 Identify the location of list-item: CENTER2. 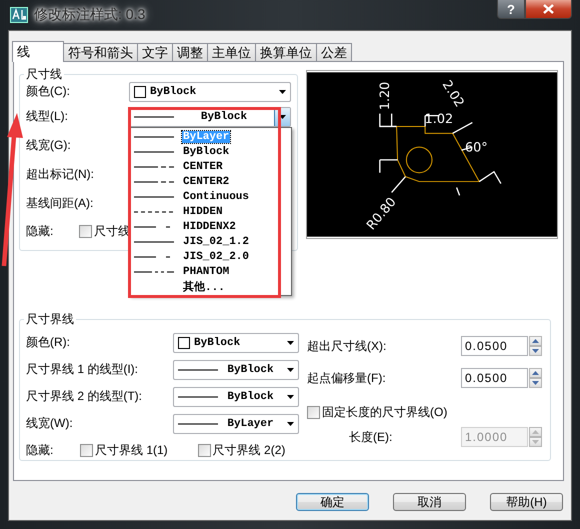
(210, 181).